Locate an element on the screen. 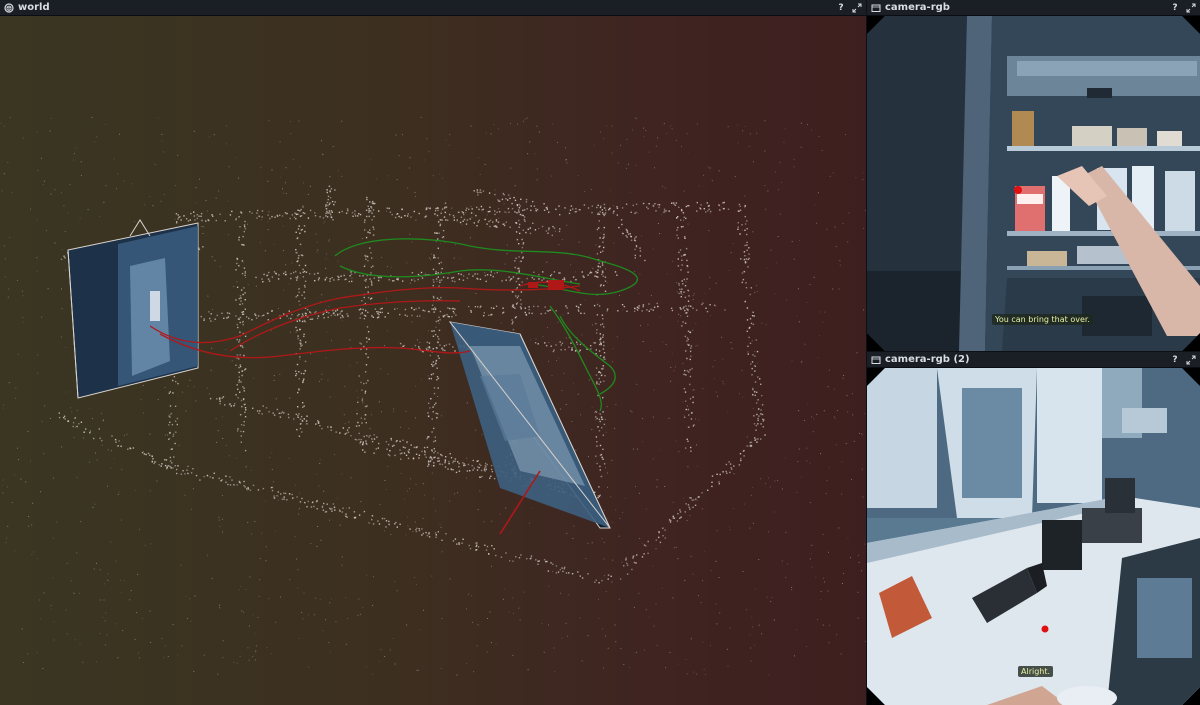 The height and width of the screenshot is (705, 1200). speech-caption: You can bring that over. is located at coordinates (1042, 319).